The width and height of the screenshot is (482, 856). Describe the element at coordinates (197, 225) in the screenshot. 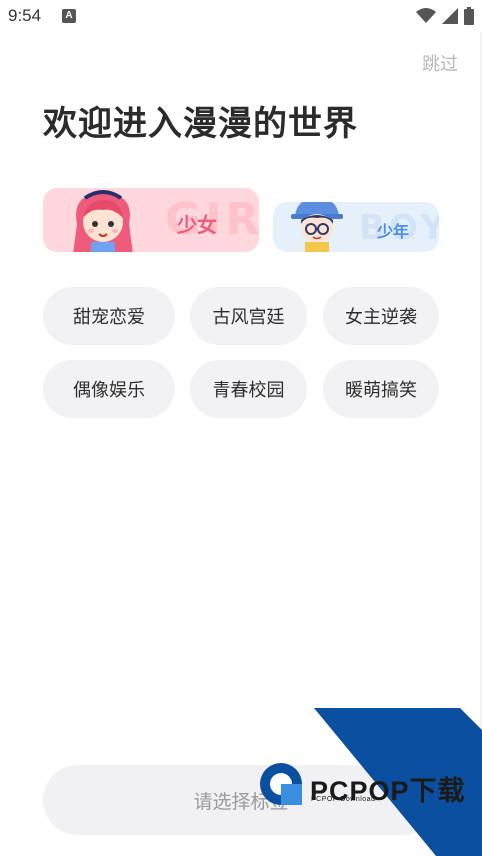

I see `card-label-girl: 少女` at that location.